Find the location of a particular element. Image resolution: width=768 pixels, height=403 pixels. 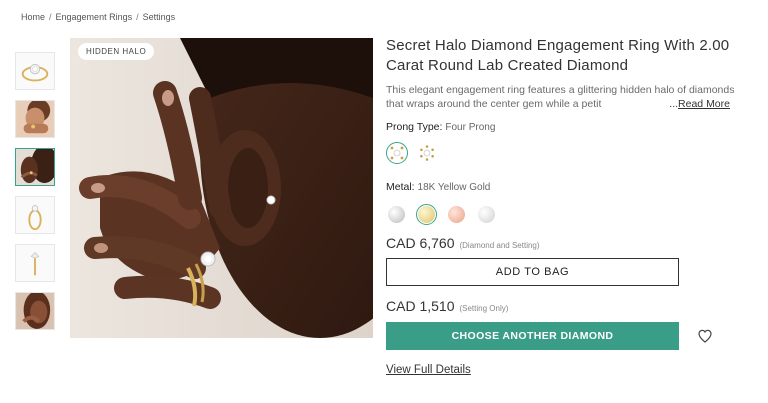

breadcrumb-home: Home is located at coordinates (33, 17).